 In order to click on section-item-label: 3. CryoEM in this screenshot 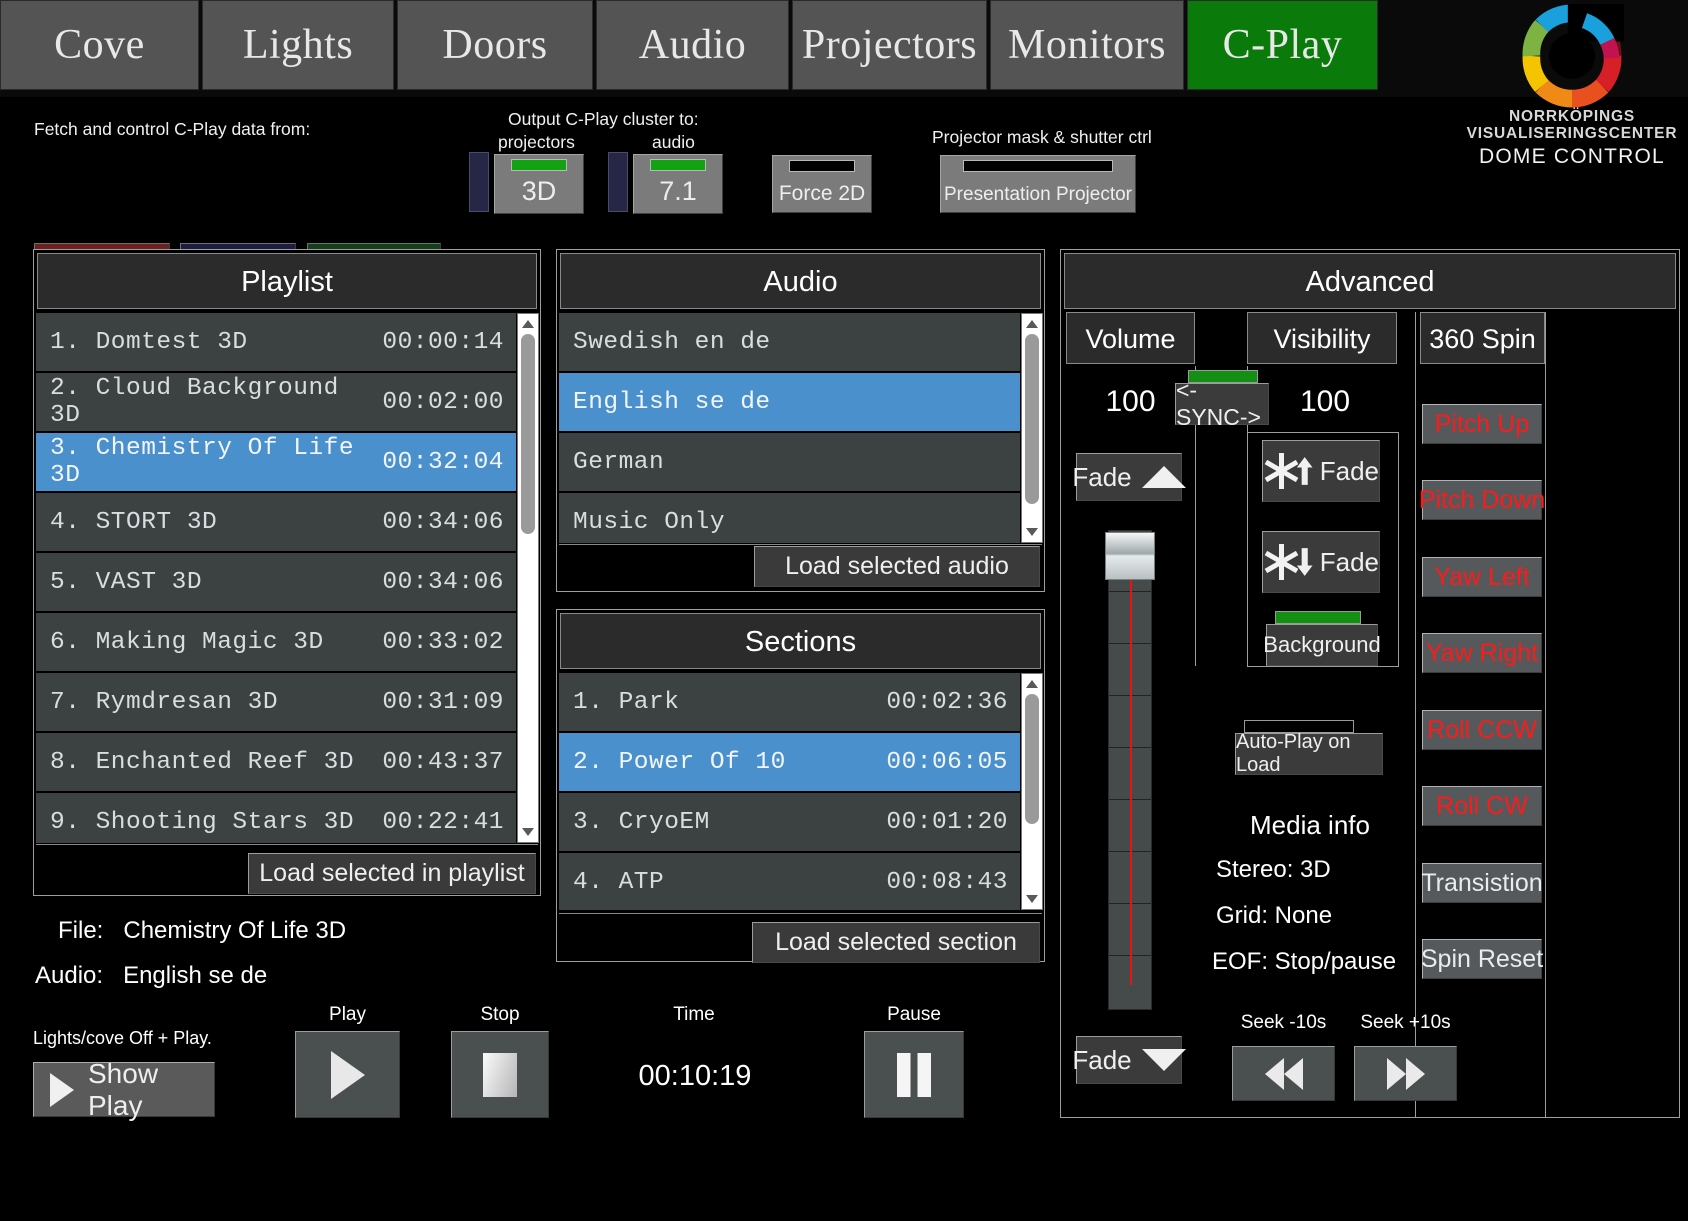, I will do `click(641, 822)`.